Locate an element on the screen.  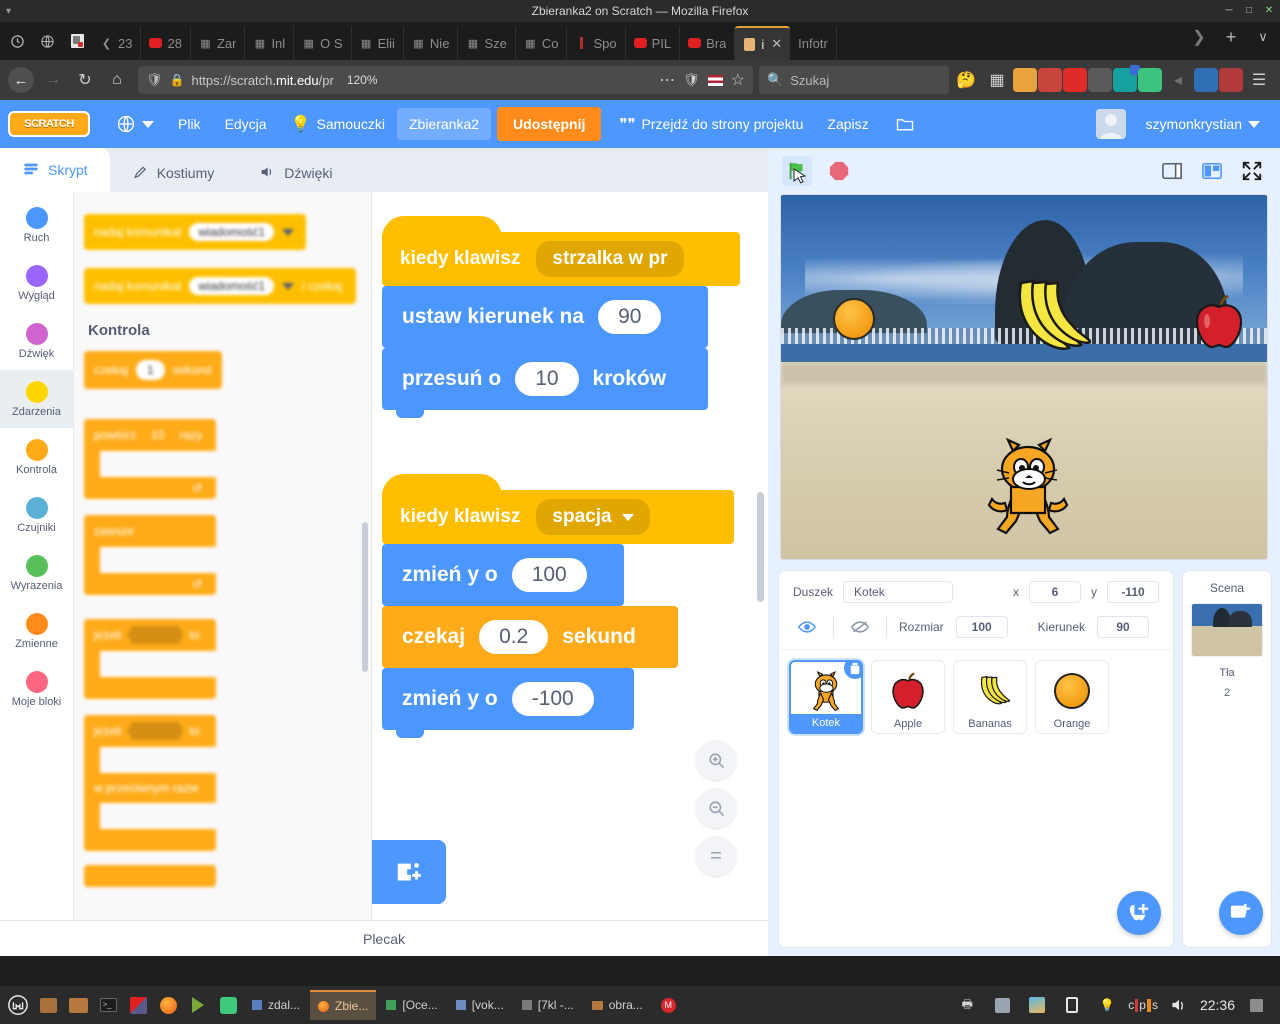
show-sprite-button is located at coordinates (807, 627).